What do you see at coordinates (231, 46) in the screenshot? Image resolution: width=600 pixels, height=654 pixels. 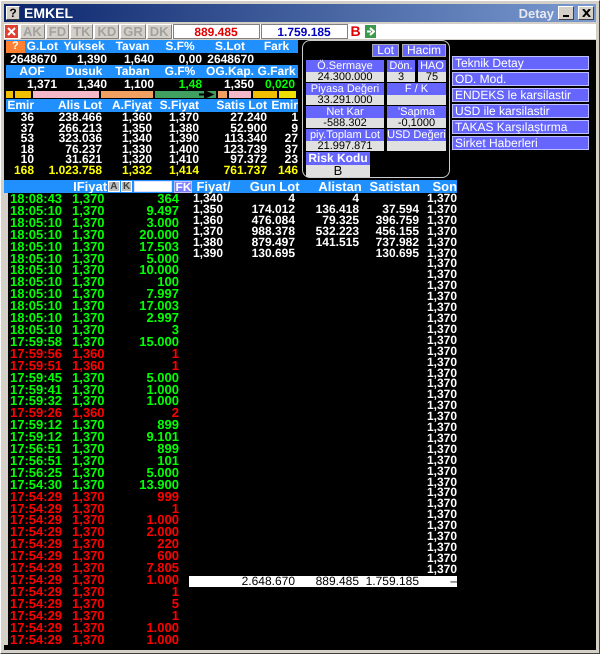 I see `column-header: S.Lot` at bounding box center [231, 46].